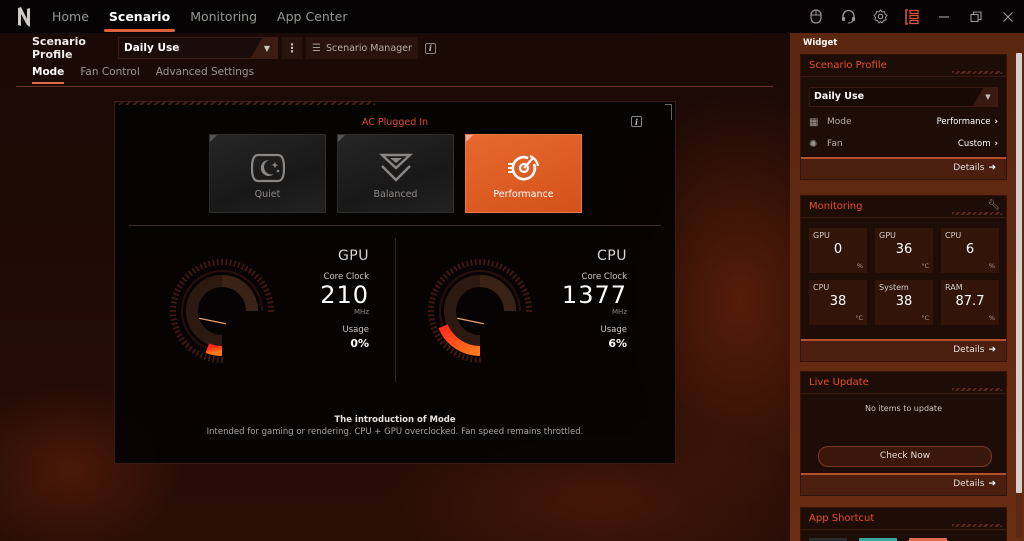 The width and height of the screenshot is (1024, 541). I want to click on close-icon, so click(1008, 16).